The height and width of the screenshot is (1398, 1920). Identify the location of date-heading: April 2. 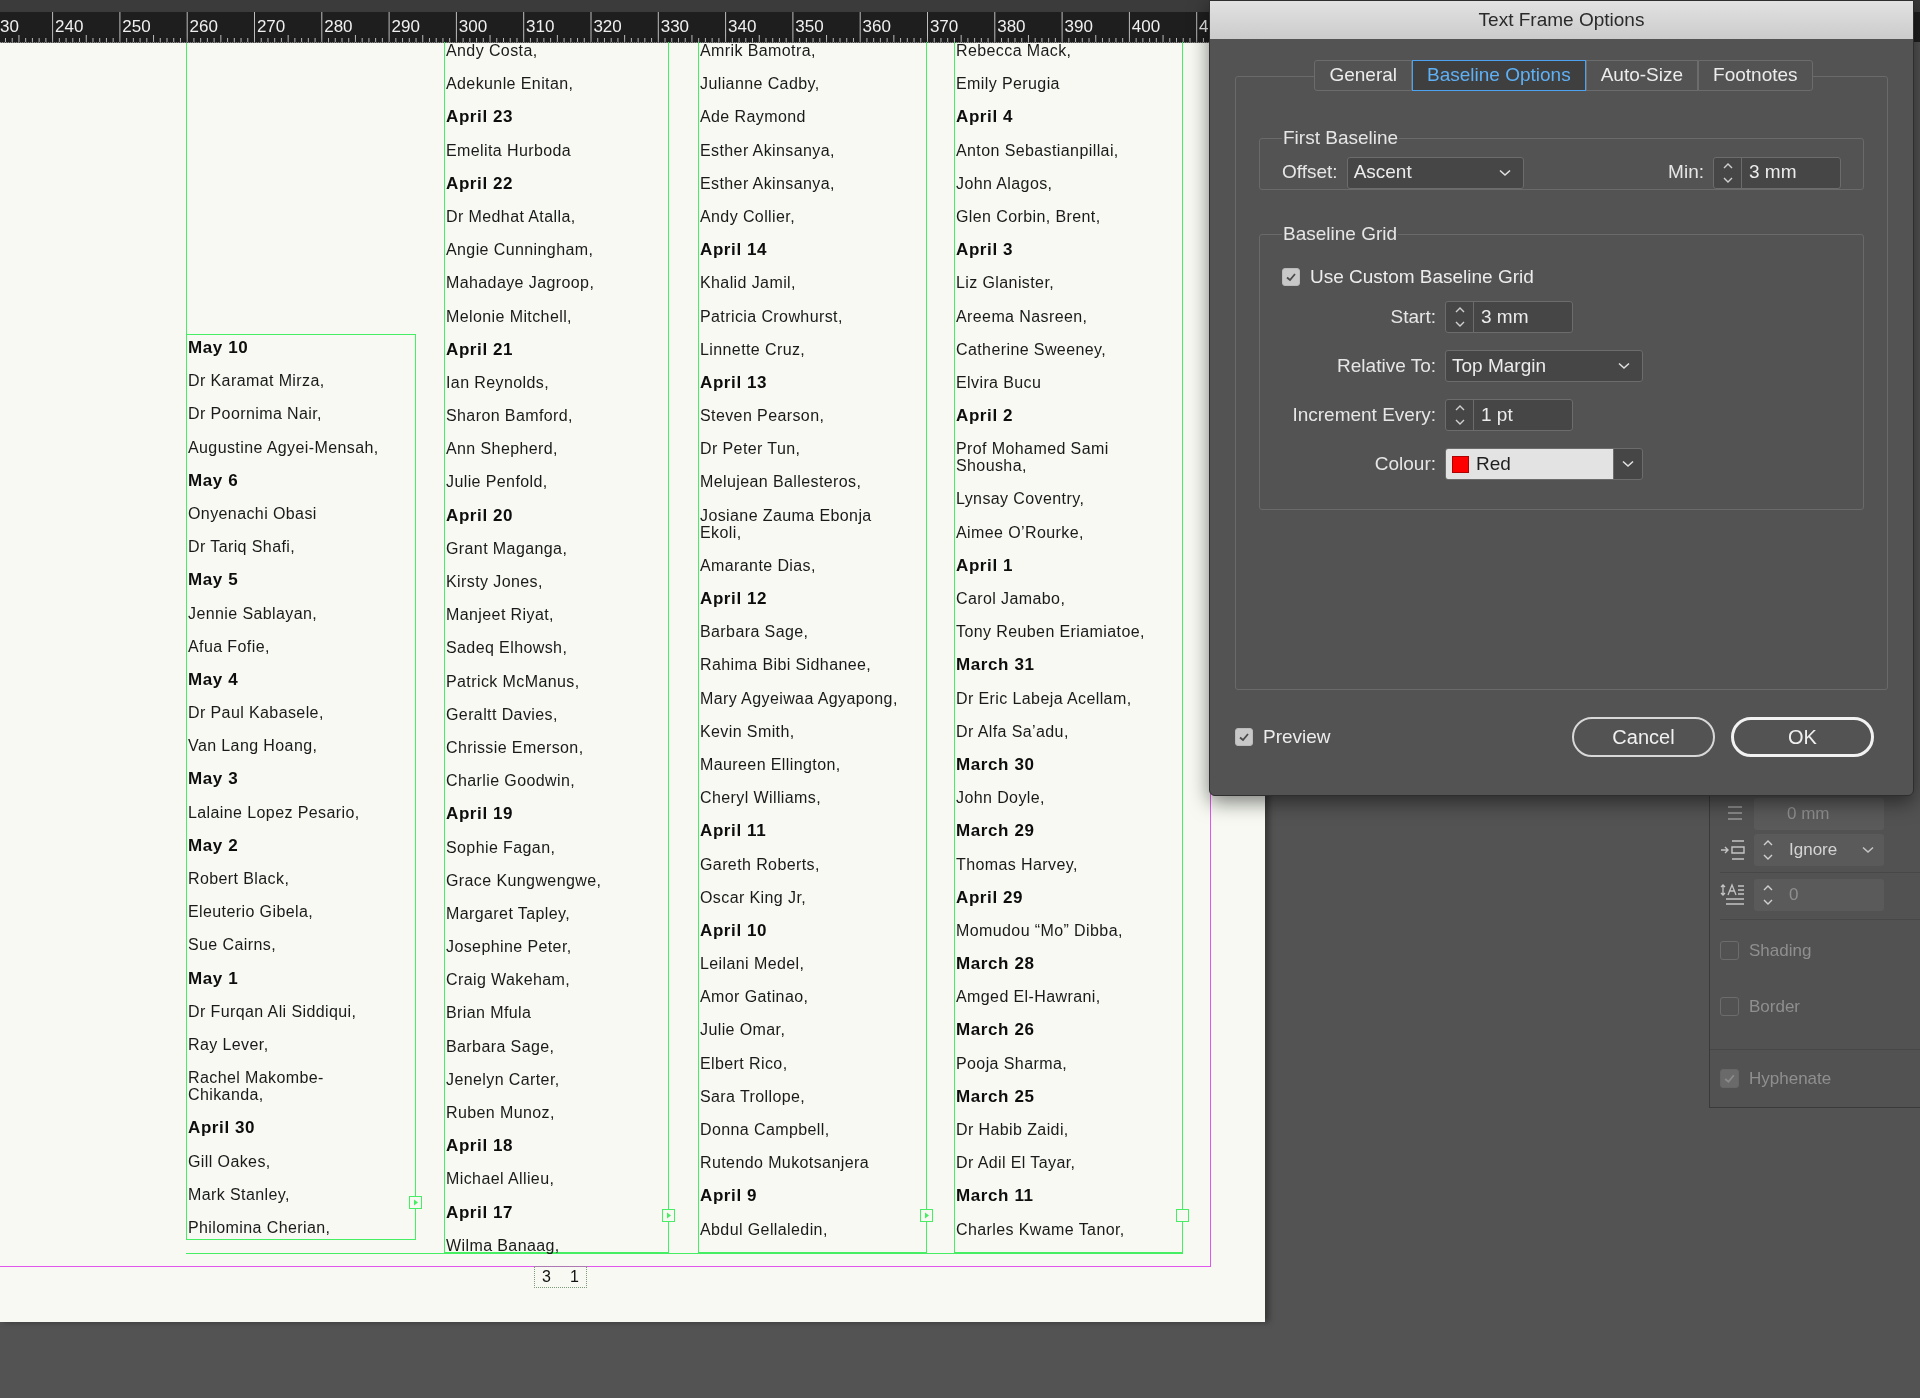
(985, 416).